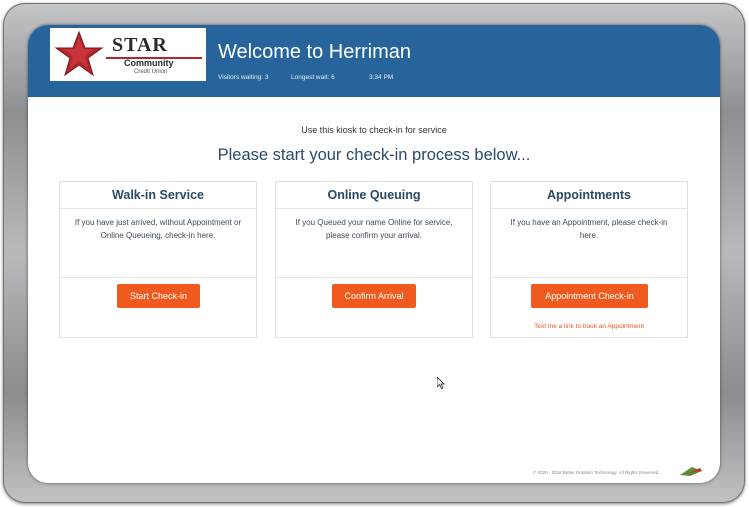 Image resolution: width=749 pixels, height=507 pixels. I want to click on book-appointment-link: Text me a link to book an Appointment, so click(589, 326).